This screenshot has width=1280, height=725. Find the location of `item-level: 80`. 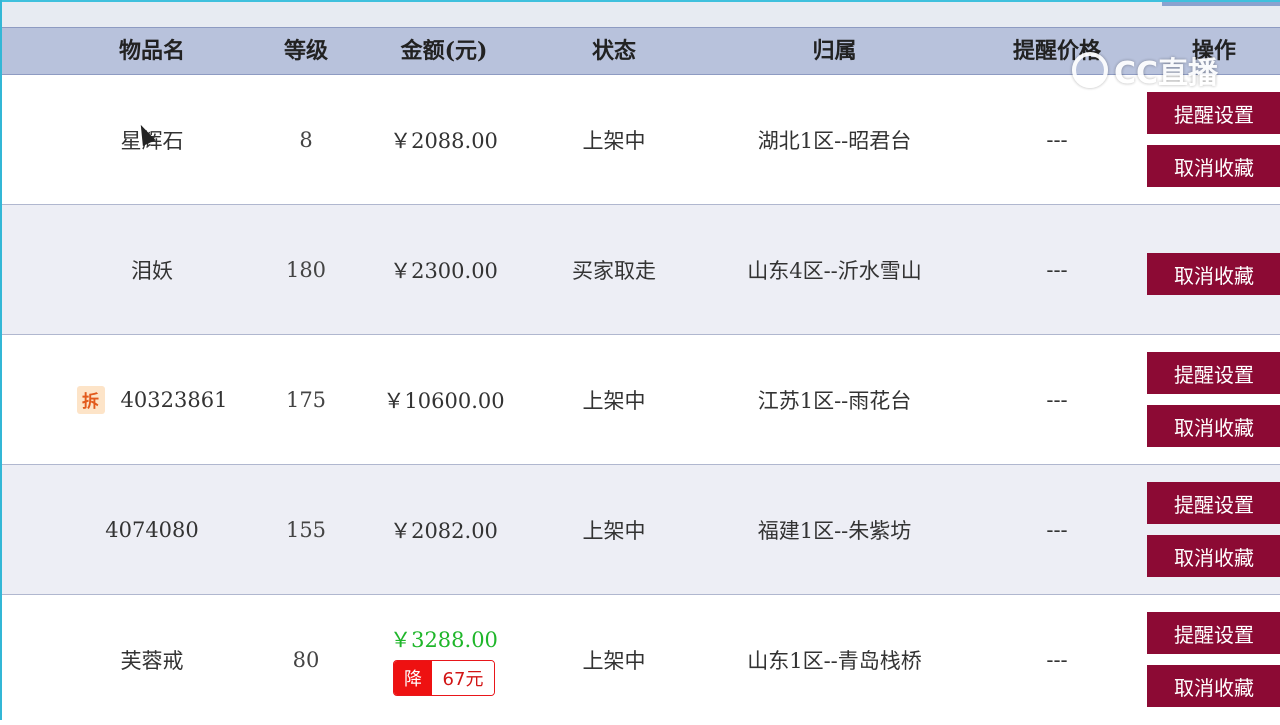

item-level: 80 is located at coordinates (306, 659).